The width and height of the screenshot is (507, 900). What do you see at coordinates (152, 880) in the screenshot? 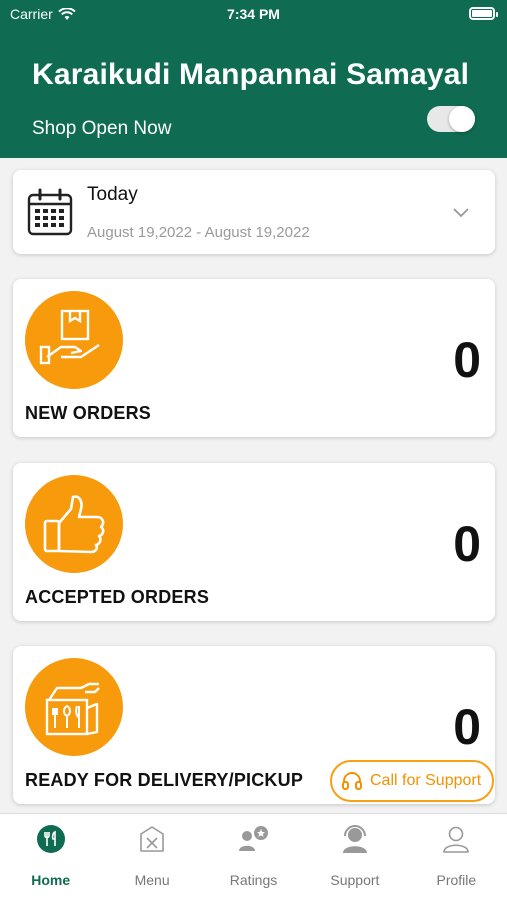
I see `tab-menu-label: Menu` at bounding box center [152, 880].